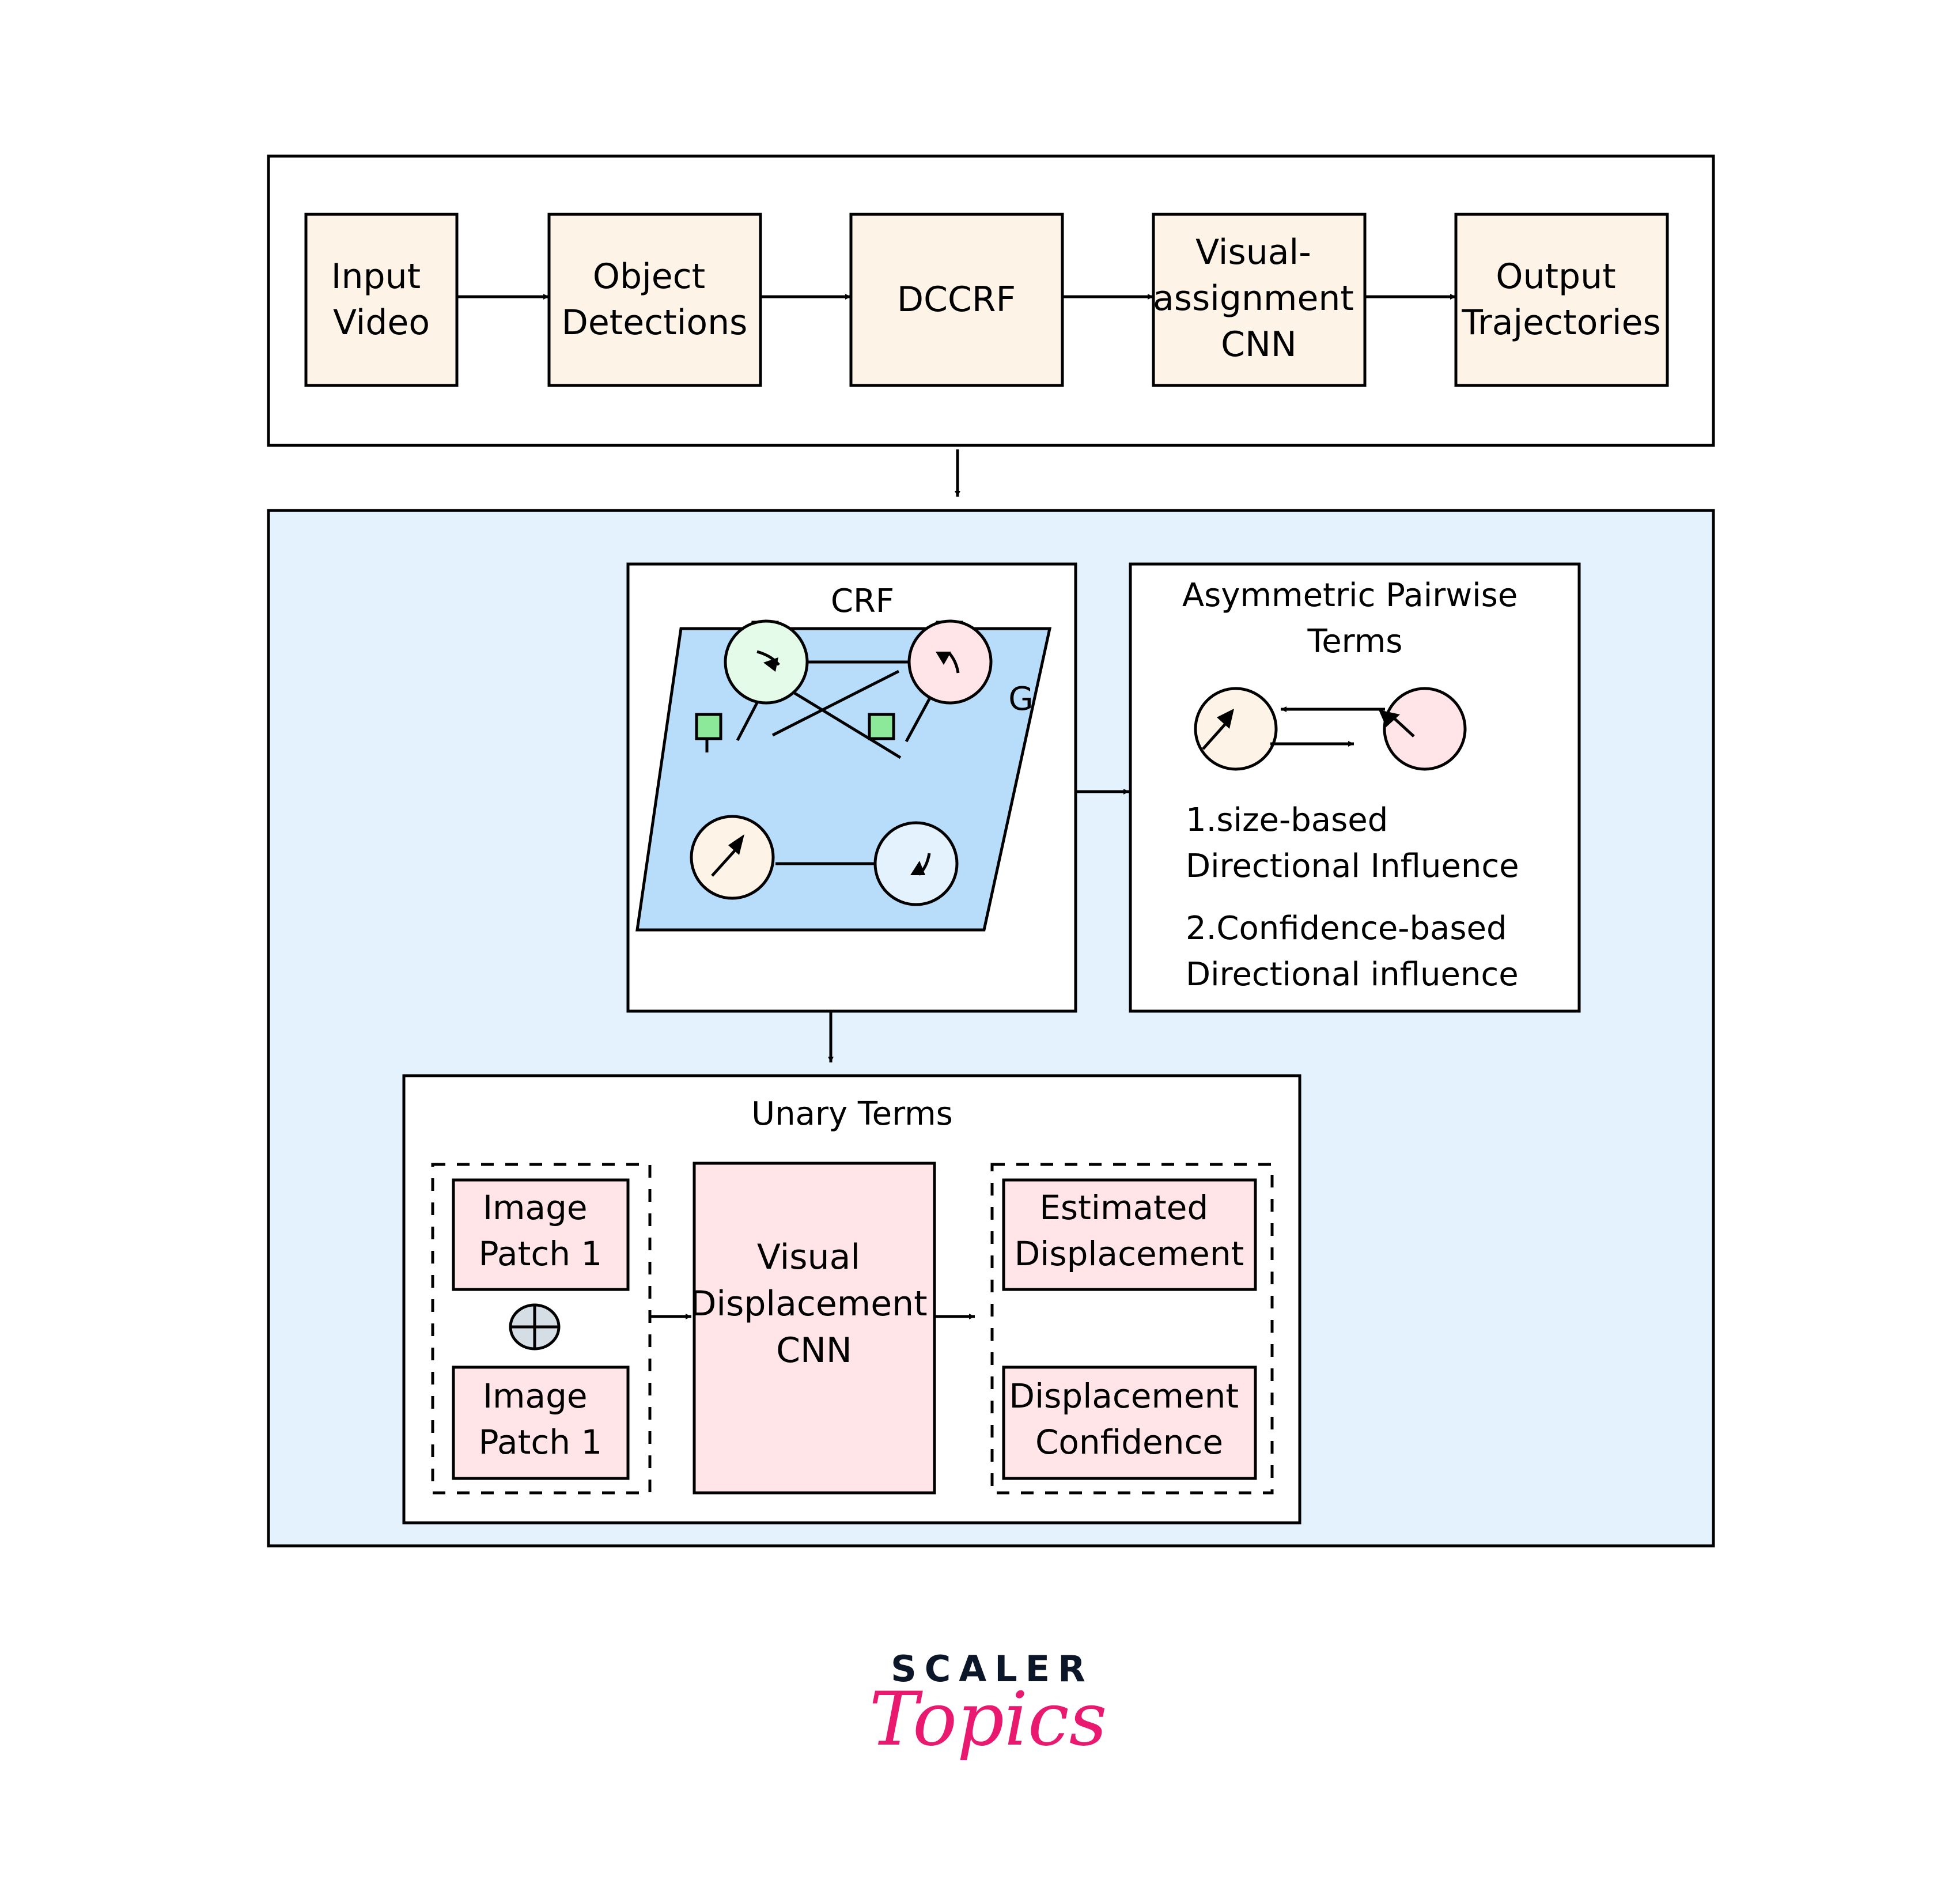 The height and width of the screenshot is (1880, 1960). I want to click on box-label-line: CNN, so click(814, 1350).